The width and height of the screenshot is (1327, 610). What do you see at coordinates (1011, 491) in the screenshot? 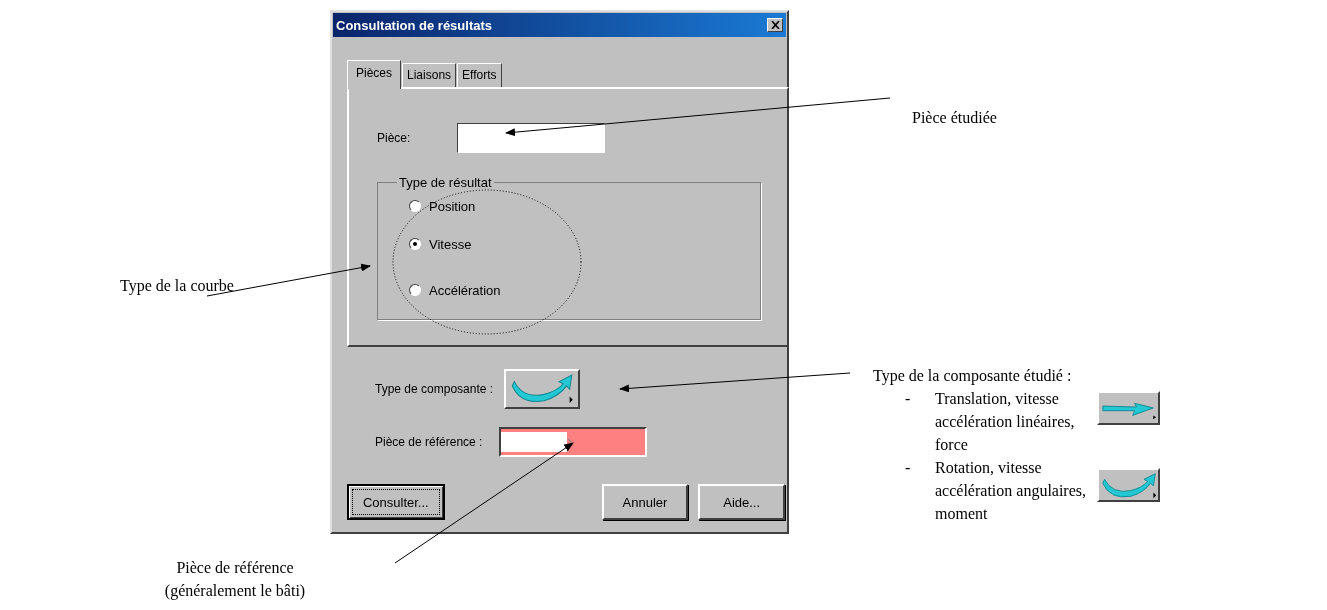
I see `annotation-text: Rotation, vitesse accélération angulaires, moment` at bounding box center [1011, 491].